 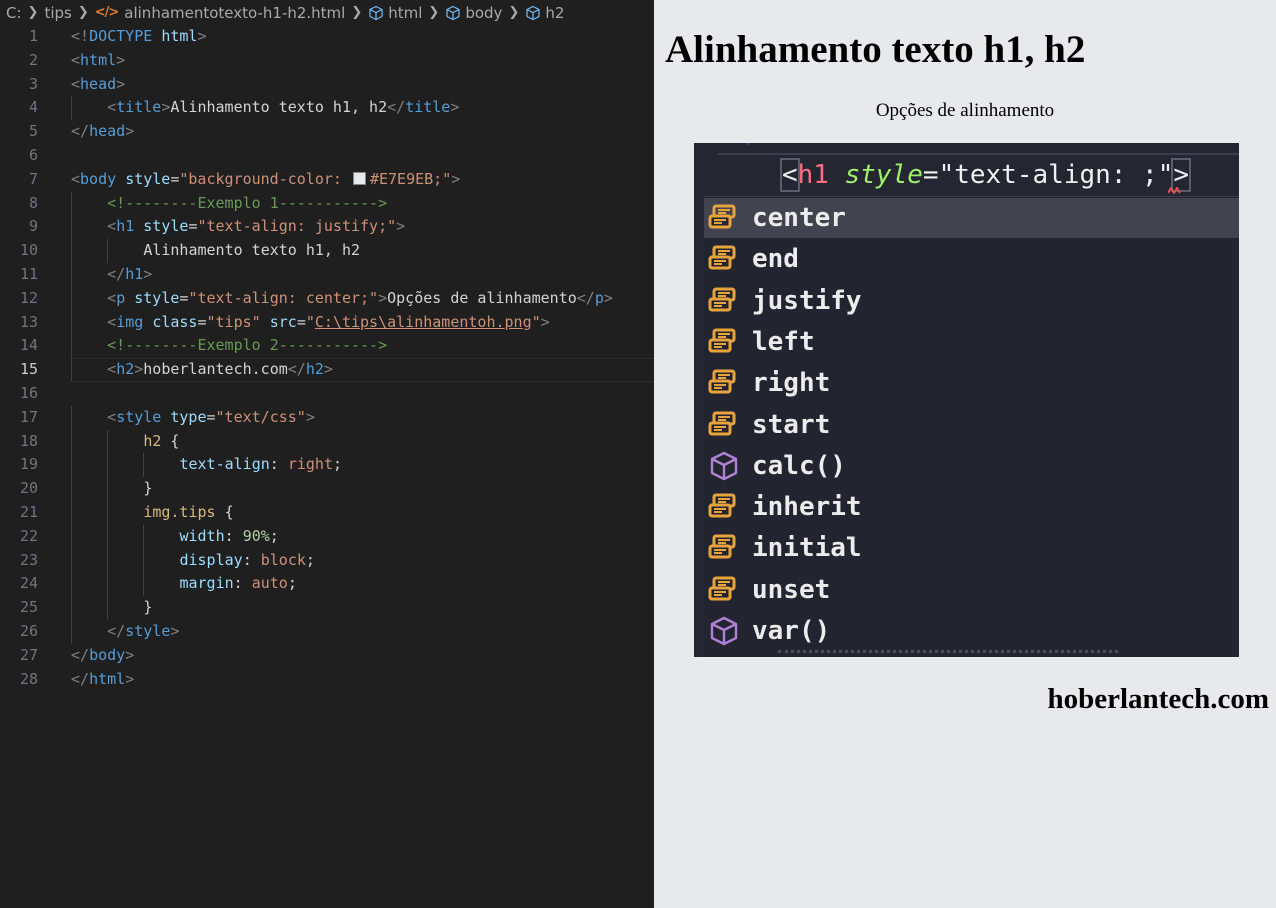 What do you see at coordinates (220, 13) in the screenshot?
I see `breadcrumb-item-file: </> alinhamentotexto-h1-h2.html` at bounding box center [220, 13].